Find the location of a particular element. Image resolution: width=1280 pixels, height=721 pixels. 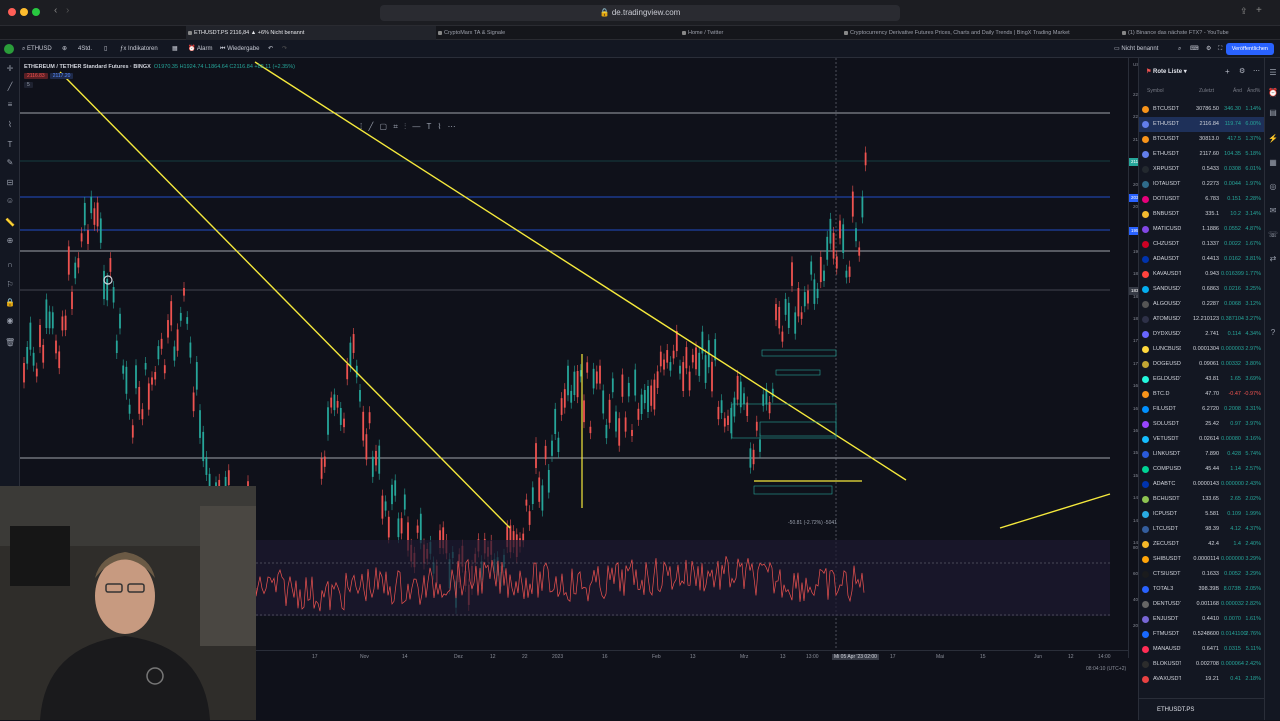

emoji-icon: ☺ is located at coordinates (10, 201).